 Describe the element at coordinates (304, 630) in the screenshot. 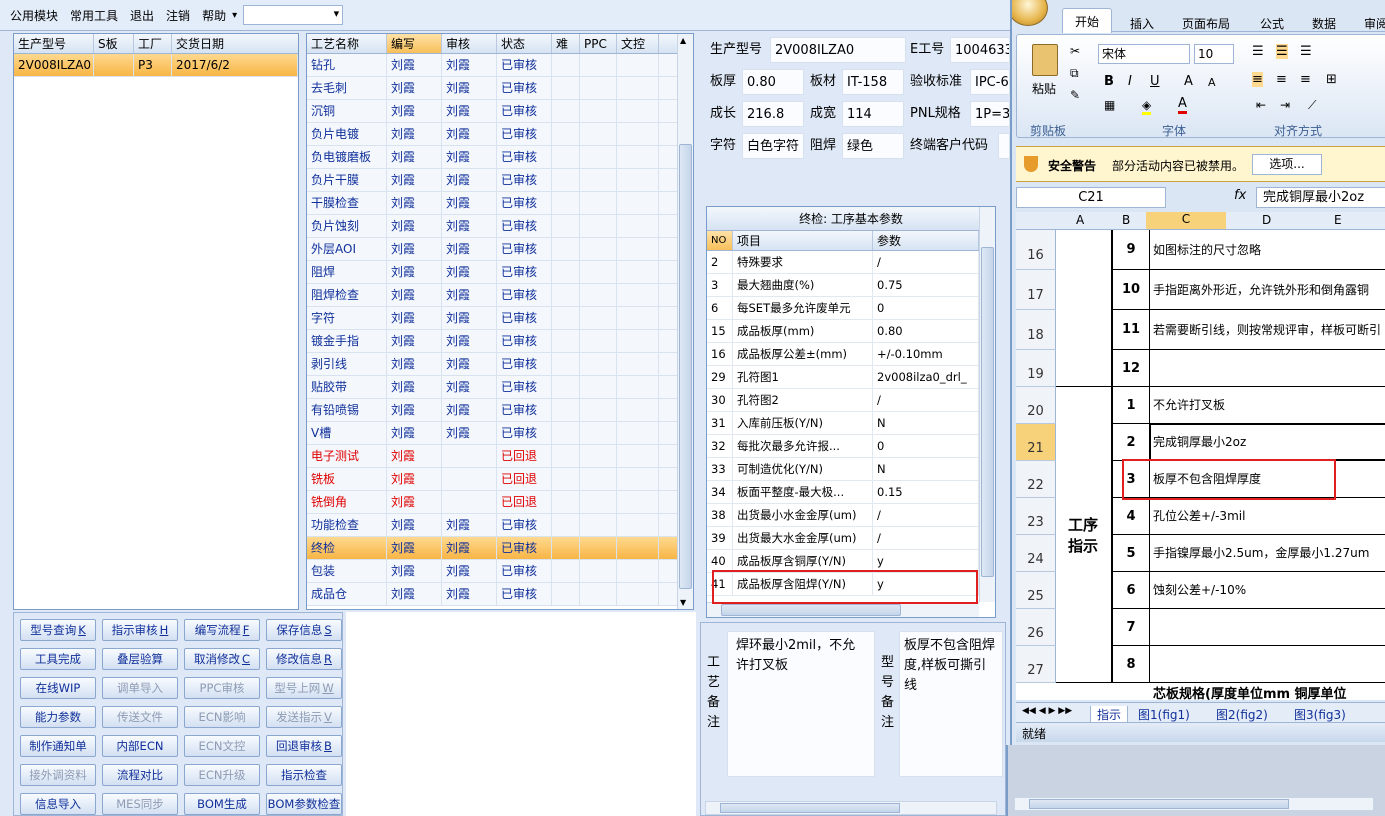

I see `action-button: 保存信息 S` at that location.